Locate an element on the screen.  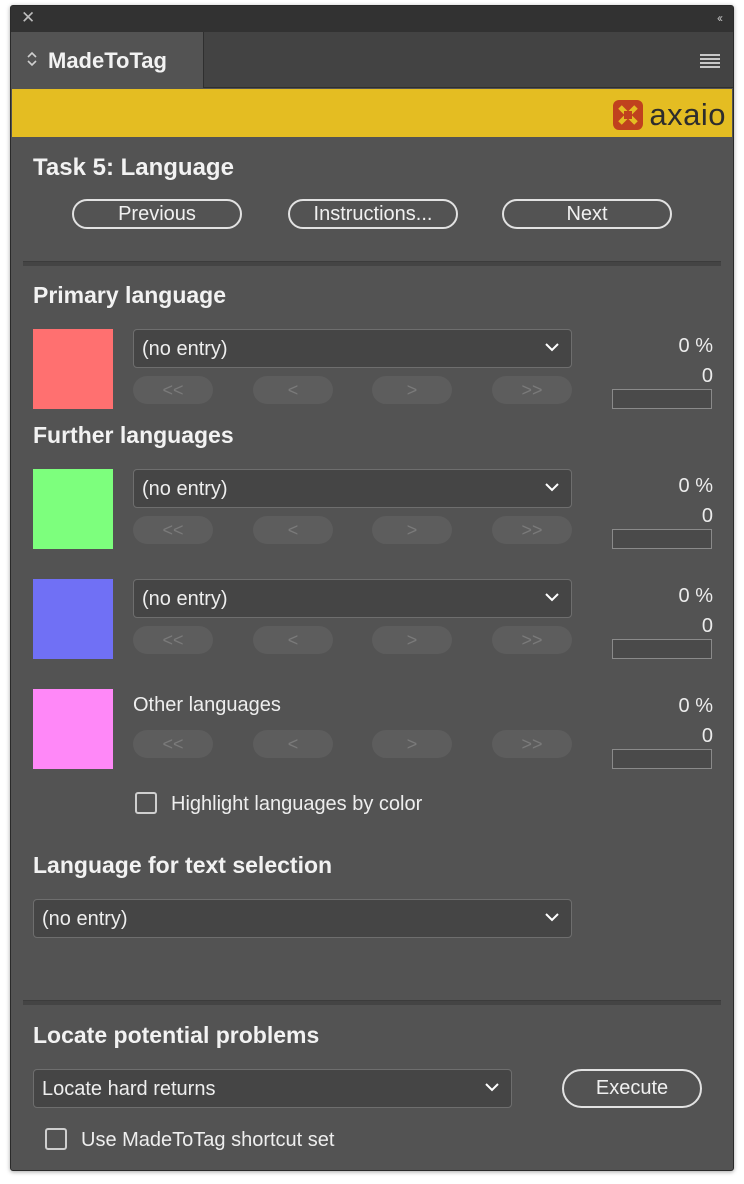
further-1-prev-button: < is located at coordinates (293, 530).